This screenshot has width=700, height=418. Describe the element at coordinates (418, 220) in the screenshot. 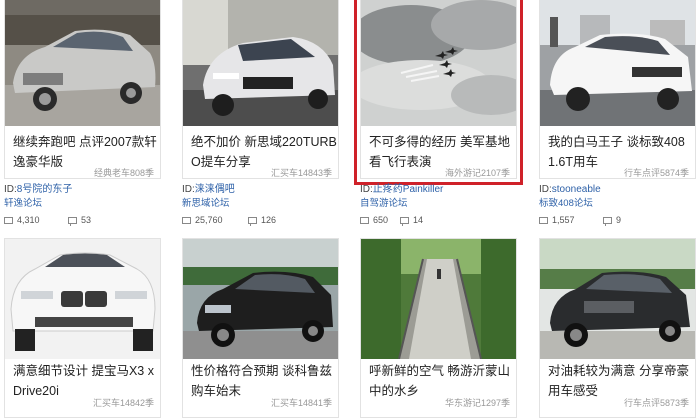

I see `reply-count: 14` at that location.